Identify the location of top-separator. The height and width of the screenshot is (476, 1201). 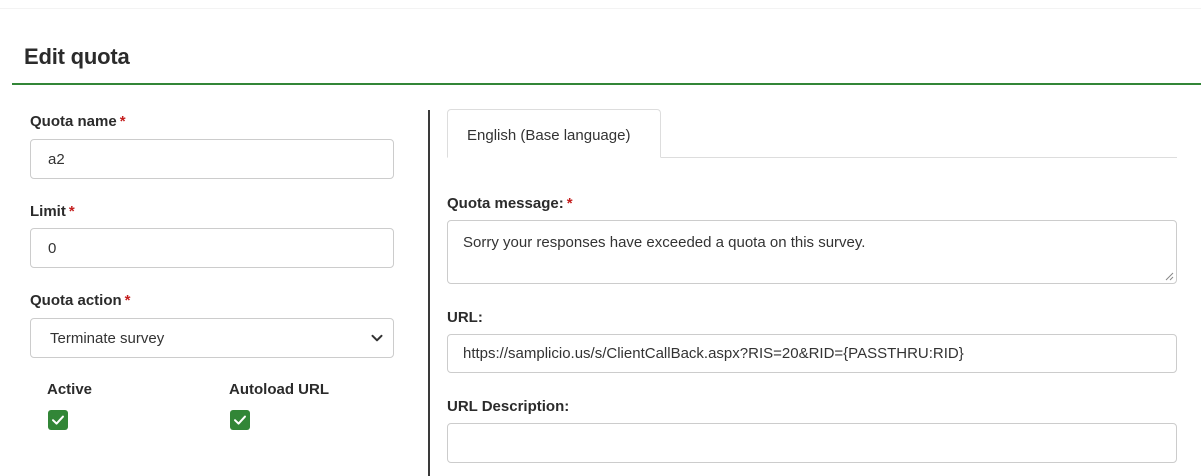
(600, 8).